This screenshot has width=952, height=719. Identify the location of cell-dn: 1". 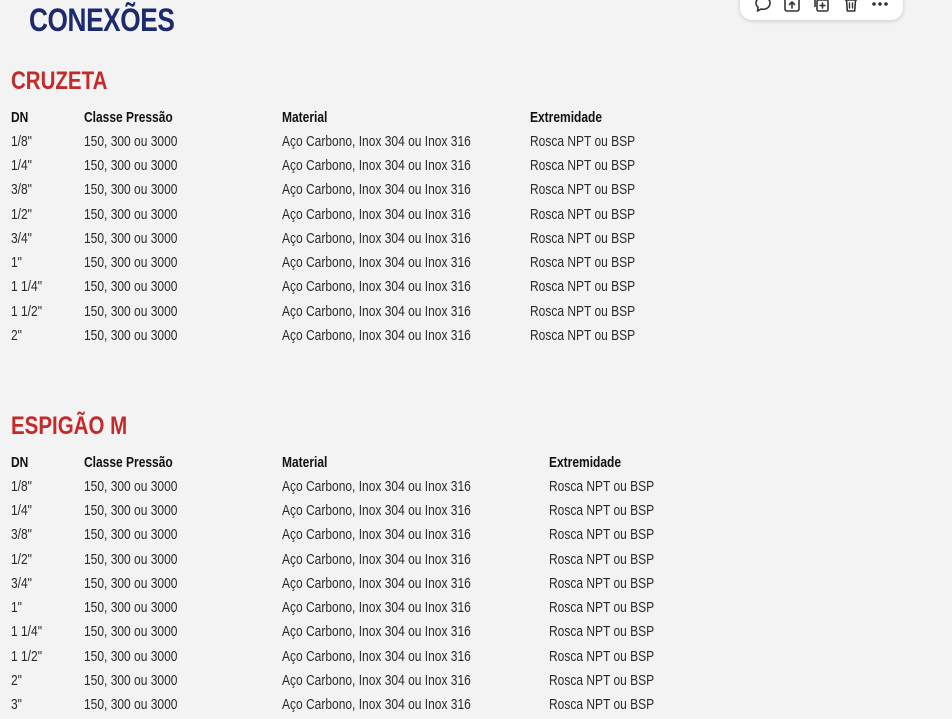
(16, 608).